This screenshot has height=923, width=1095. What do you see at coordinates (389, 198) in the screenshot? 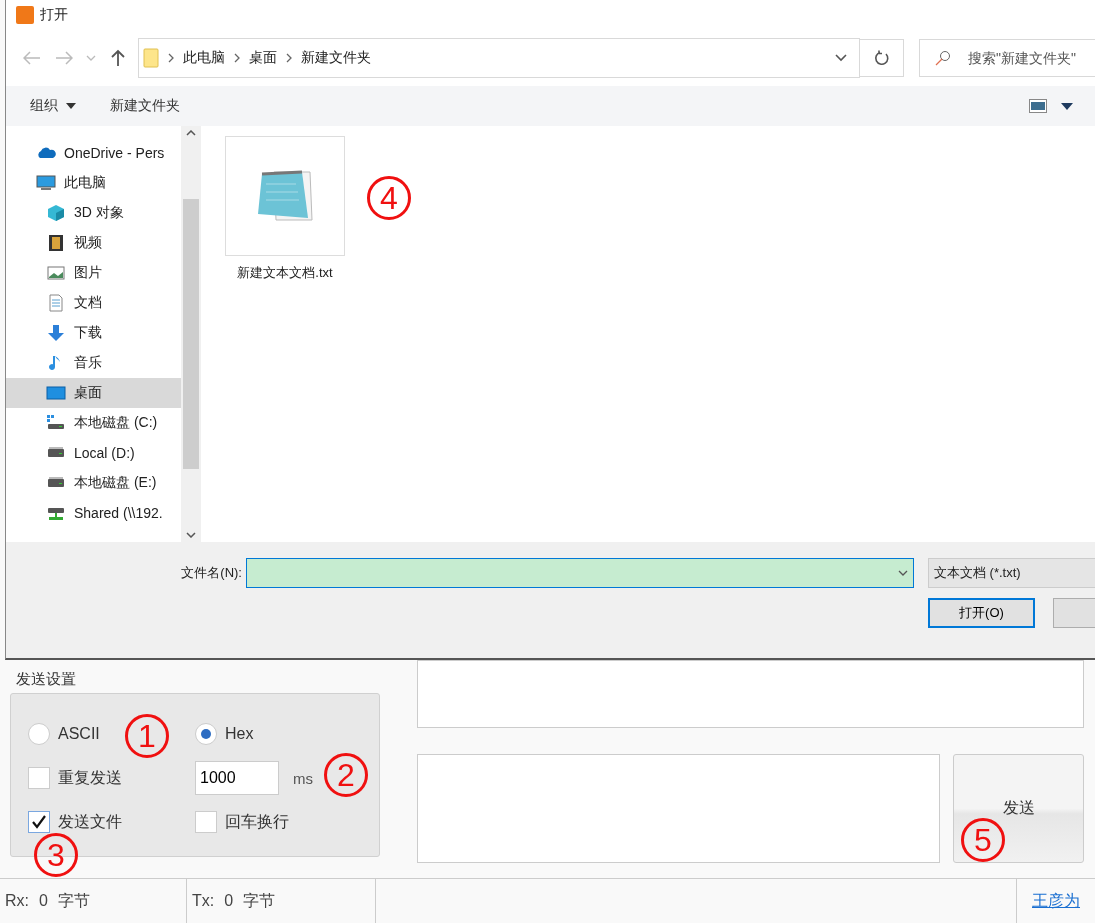
I see `annotation-circle: 4` at bounding box center [389, 198].